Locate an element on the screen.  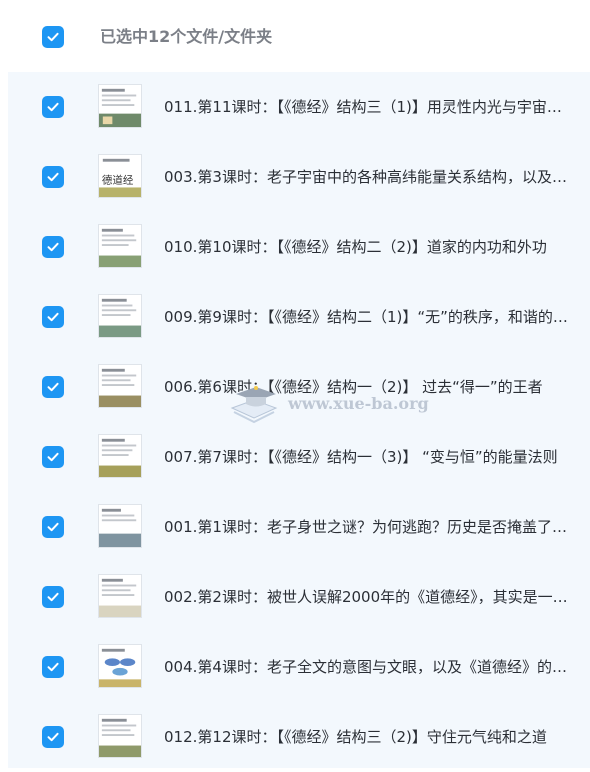
file-name: 011.第11课时：【《德经》结构三（1)】用灵性内光与宇宙高维能量对接 is located at coordinates (369, 107).